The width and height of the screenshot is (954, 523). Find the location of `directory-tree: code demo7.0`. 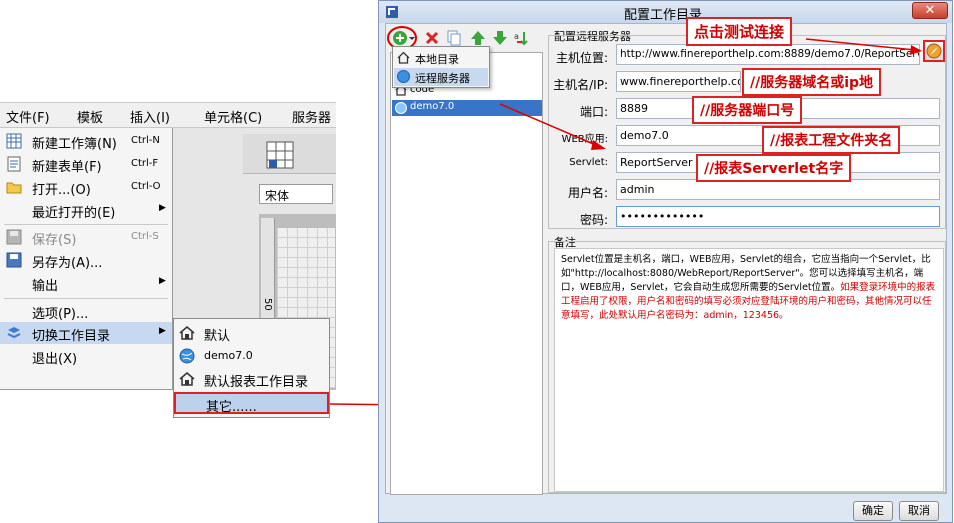

directory-tree: code demo7.0 is located at coordinates (466, 273).